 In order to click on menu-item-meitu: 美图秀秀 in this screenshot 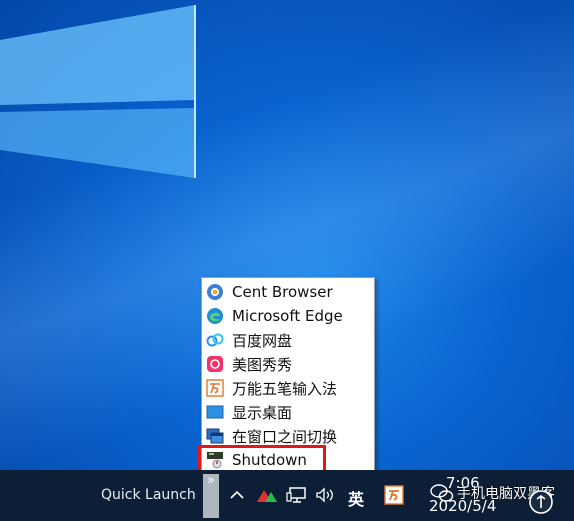, I will do `click(288, 364)`.